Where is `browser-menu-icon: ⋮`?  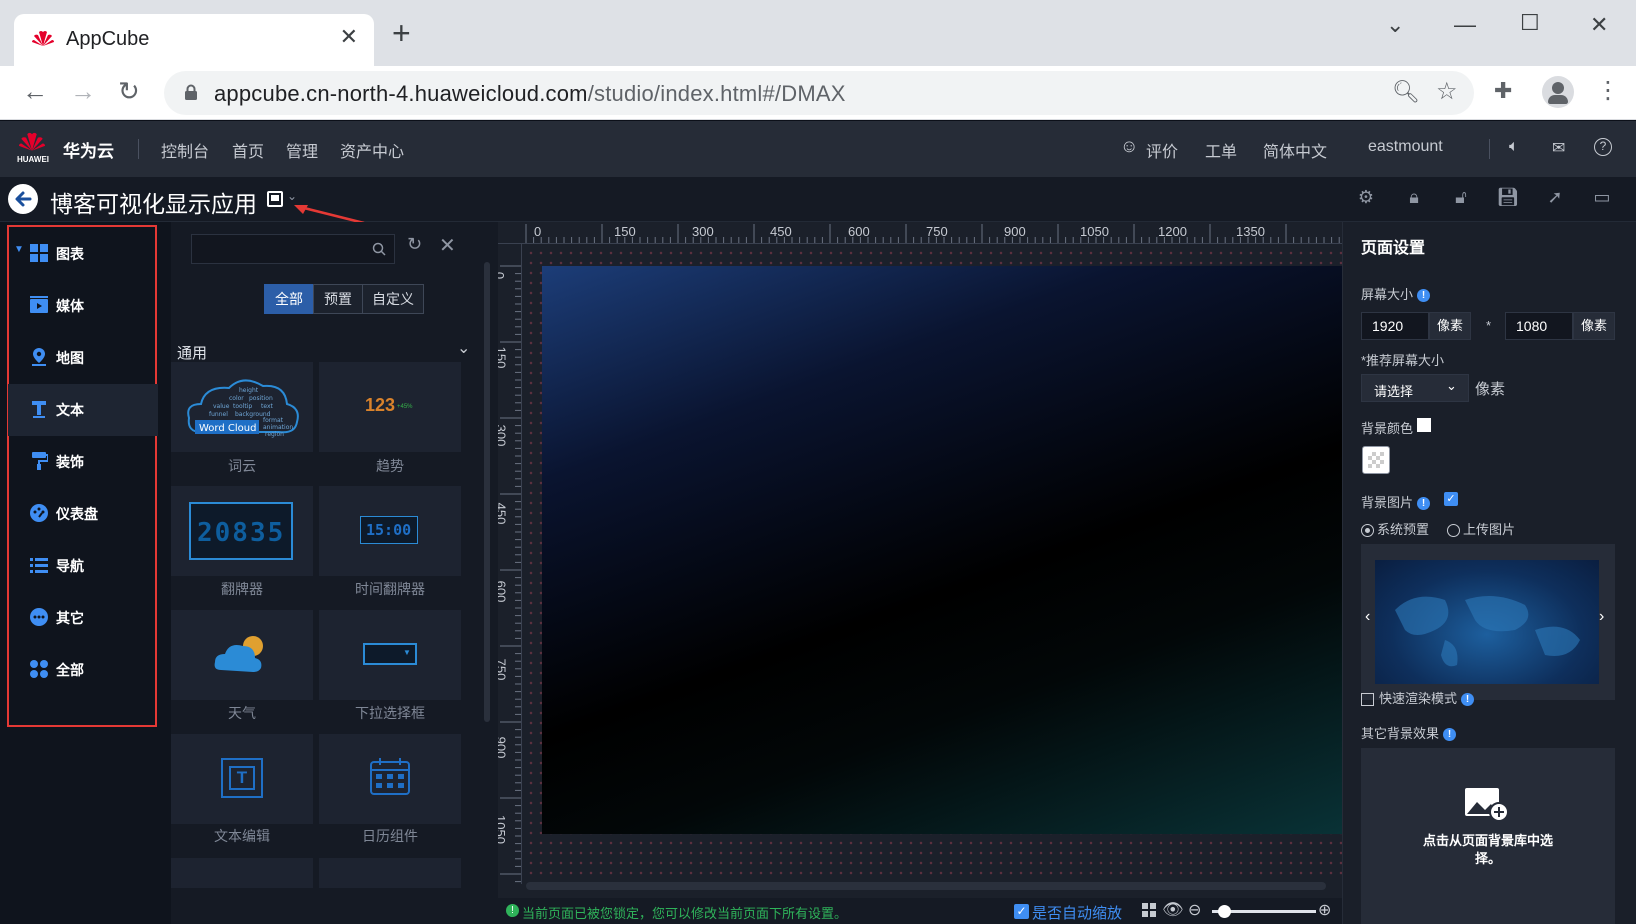 browser-menu-icon: ⋮ is located at coordinates (1608, 90).